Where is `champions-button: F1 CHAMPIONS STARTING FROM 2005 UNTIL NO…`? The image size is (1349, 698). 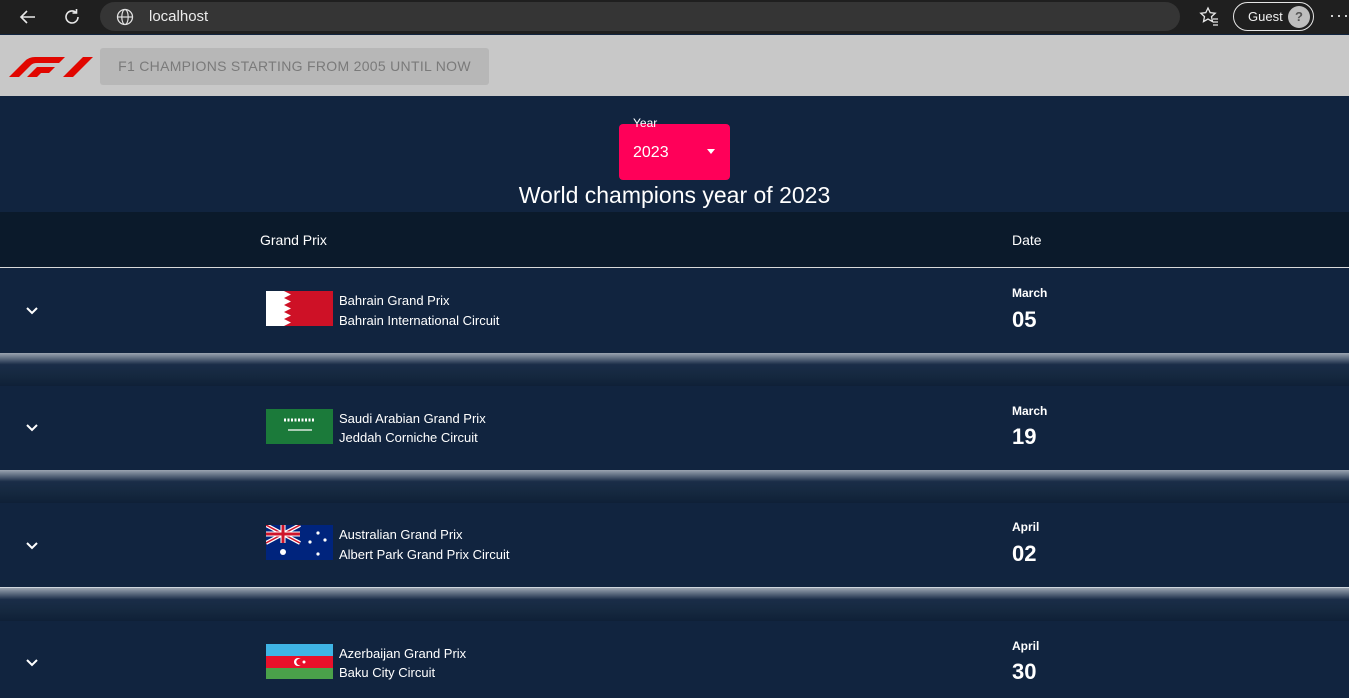
champions-button: F1 CHAMPIONS STARTING FROM 2005 UNTIL NO… is located at coordinates (294, 66).